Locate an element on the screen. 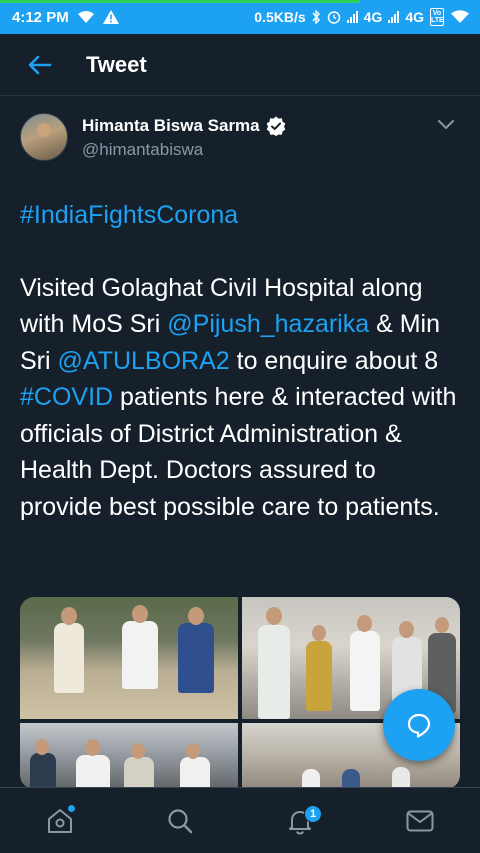 The width and height of the screenshot is (480, 853). network-type-2: 4G is located at coordinates (414, 17).